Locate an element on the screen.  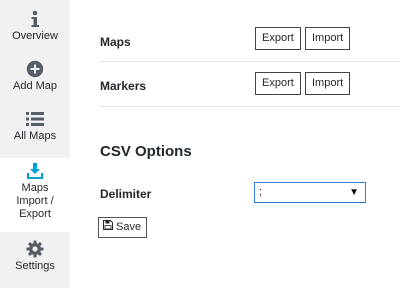
gear-icon is located at coordinates (35, 249).